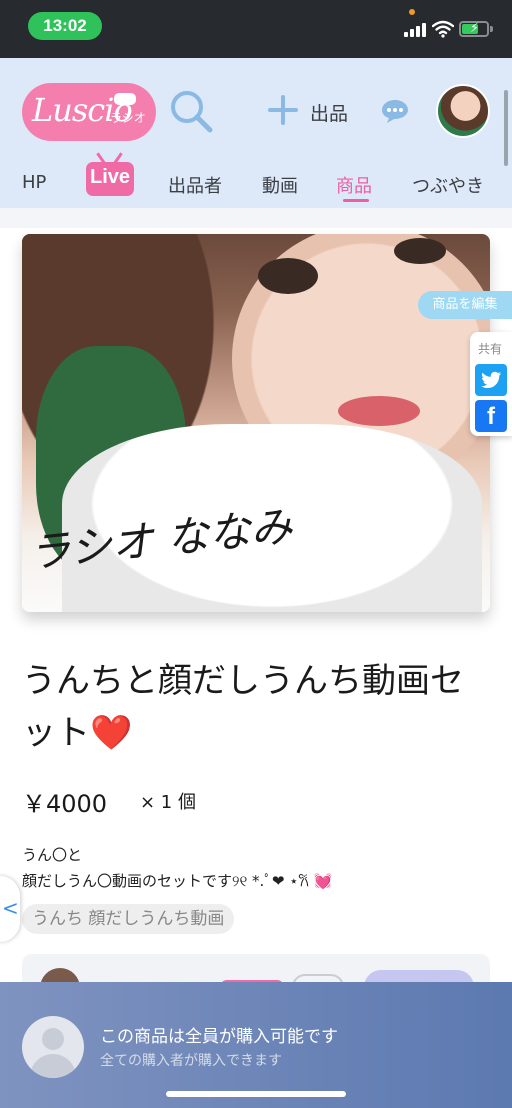  What do you see at coordinates (356, 200) in the screenshot?
I see `active-tab-underline` at bounding box center [356, 200].